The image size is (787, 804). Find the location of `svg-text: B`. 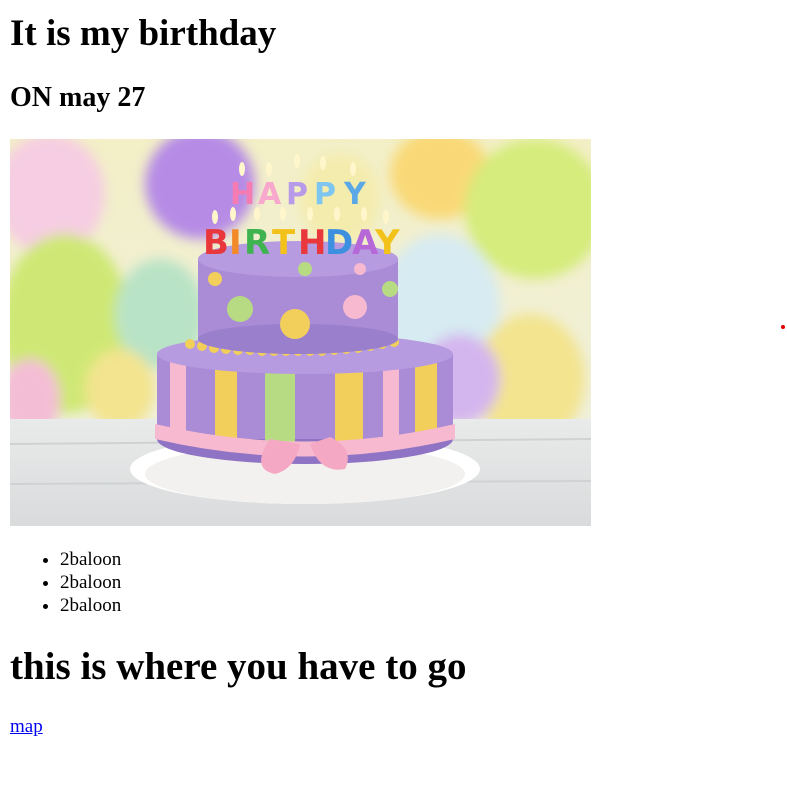

svg-text: B is located at coordinates (216, 243).